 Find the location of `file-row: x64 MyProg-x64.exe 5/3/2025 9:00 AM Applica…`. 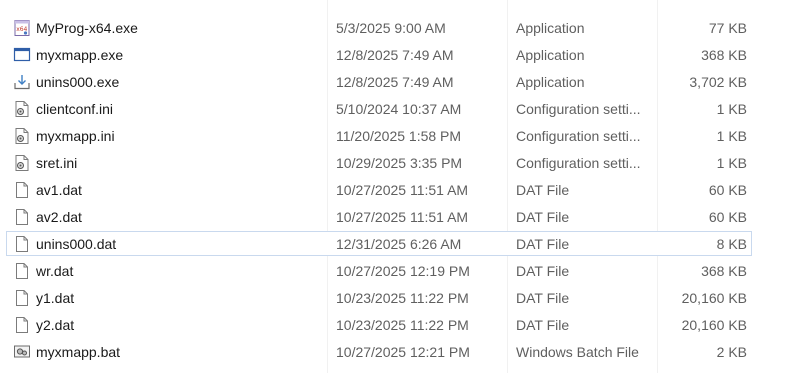

file-row: x64 MyProg-x64.exe 5/3/2025 9:00 AM Applica… is located at coordinates (379, 27).